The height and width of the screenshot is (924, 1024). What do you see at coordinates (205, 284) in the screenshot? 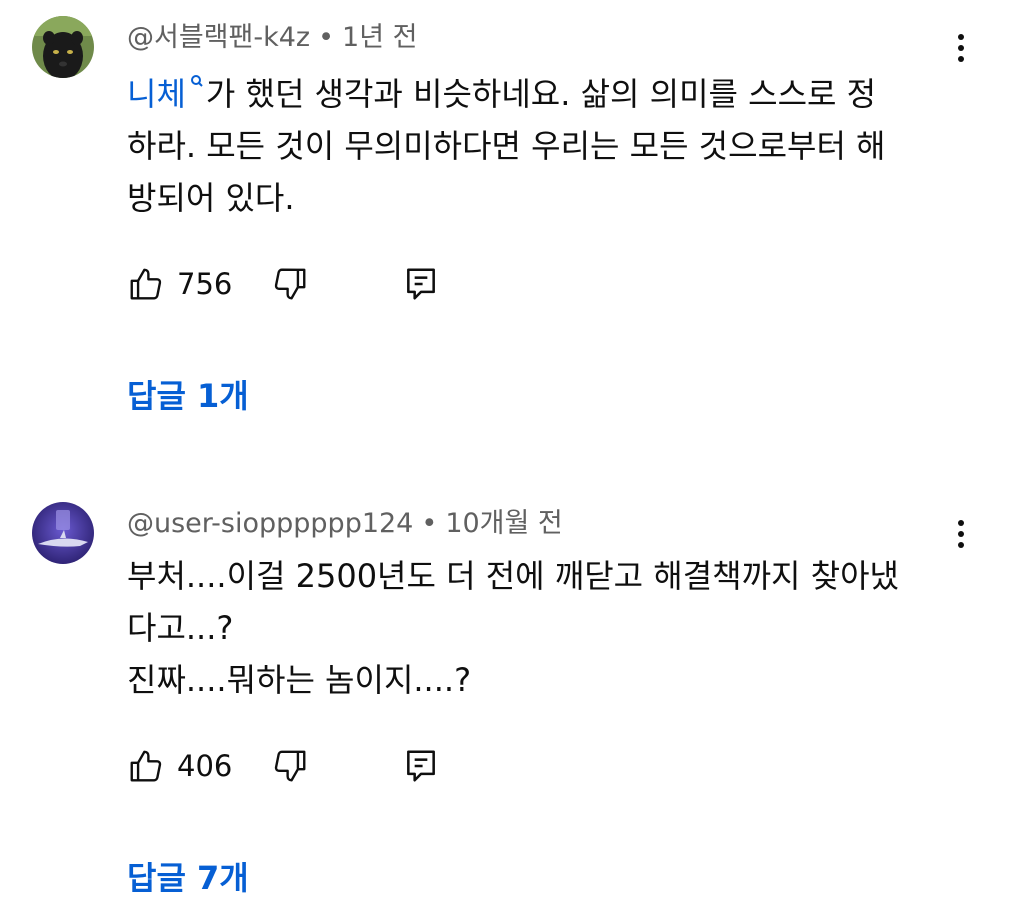
I see `like-count: 756` at bounding box center [205, 284].